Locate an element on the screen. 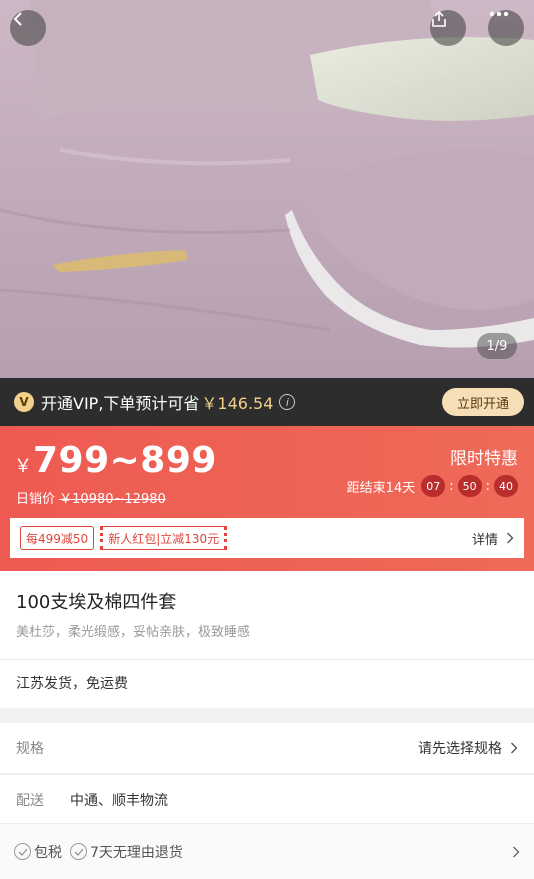 Image resolution: width=534 pixels, height=879 pixels. product-title: 100支埃及棉四件套 is located at coordinates (96, 602).